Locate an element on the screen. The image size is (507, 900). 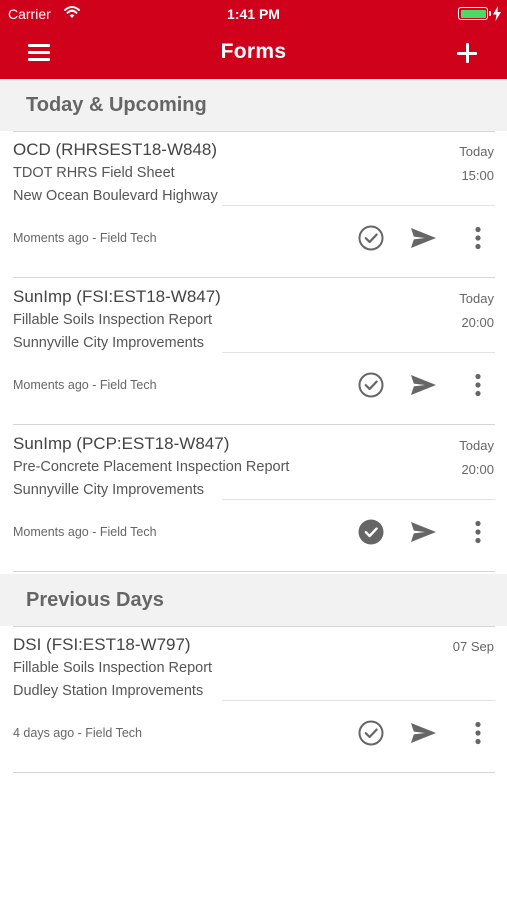
form-type: TDOT RHRS Field Sheet is located at coordinates (94, 173).